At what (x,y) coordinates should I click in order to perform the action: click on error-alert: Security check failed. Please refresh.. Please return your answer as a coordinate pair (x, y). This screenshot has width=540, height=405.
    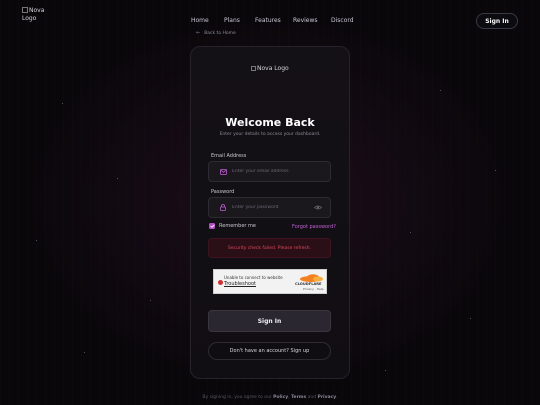
    Looking at the image, I should click on (269, 248).